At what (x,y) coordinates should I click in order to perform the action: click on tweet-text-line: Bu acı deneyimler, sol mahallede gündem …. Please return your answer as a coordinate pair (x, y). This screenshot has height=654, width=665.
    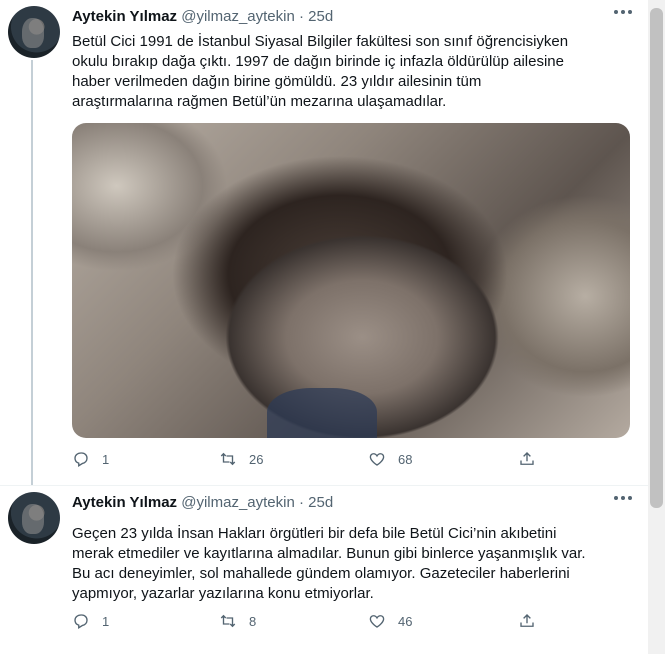
    Looking at the image, I should click on (321, 573).